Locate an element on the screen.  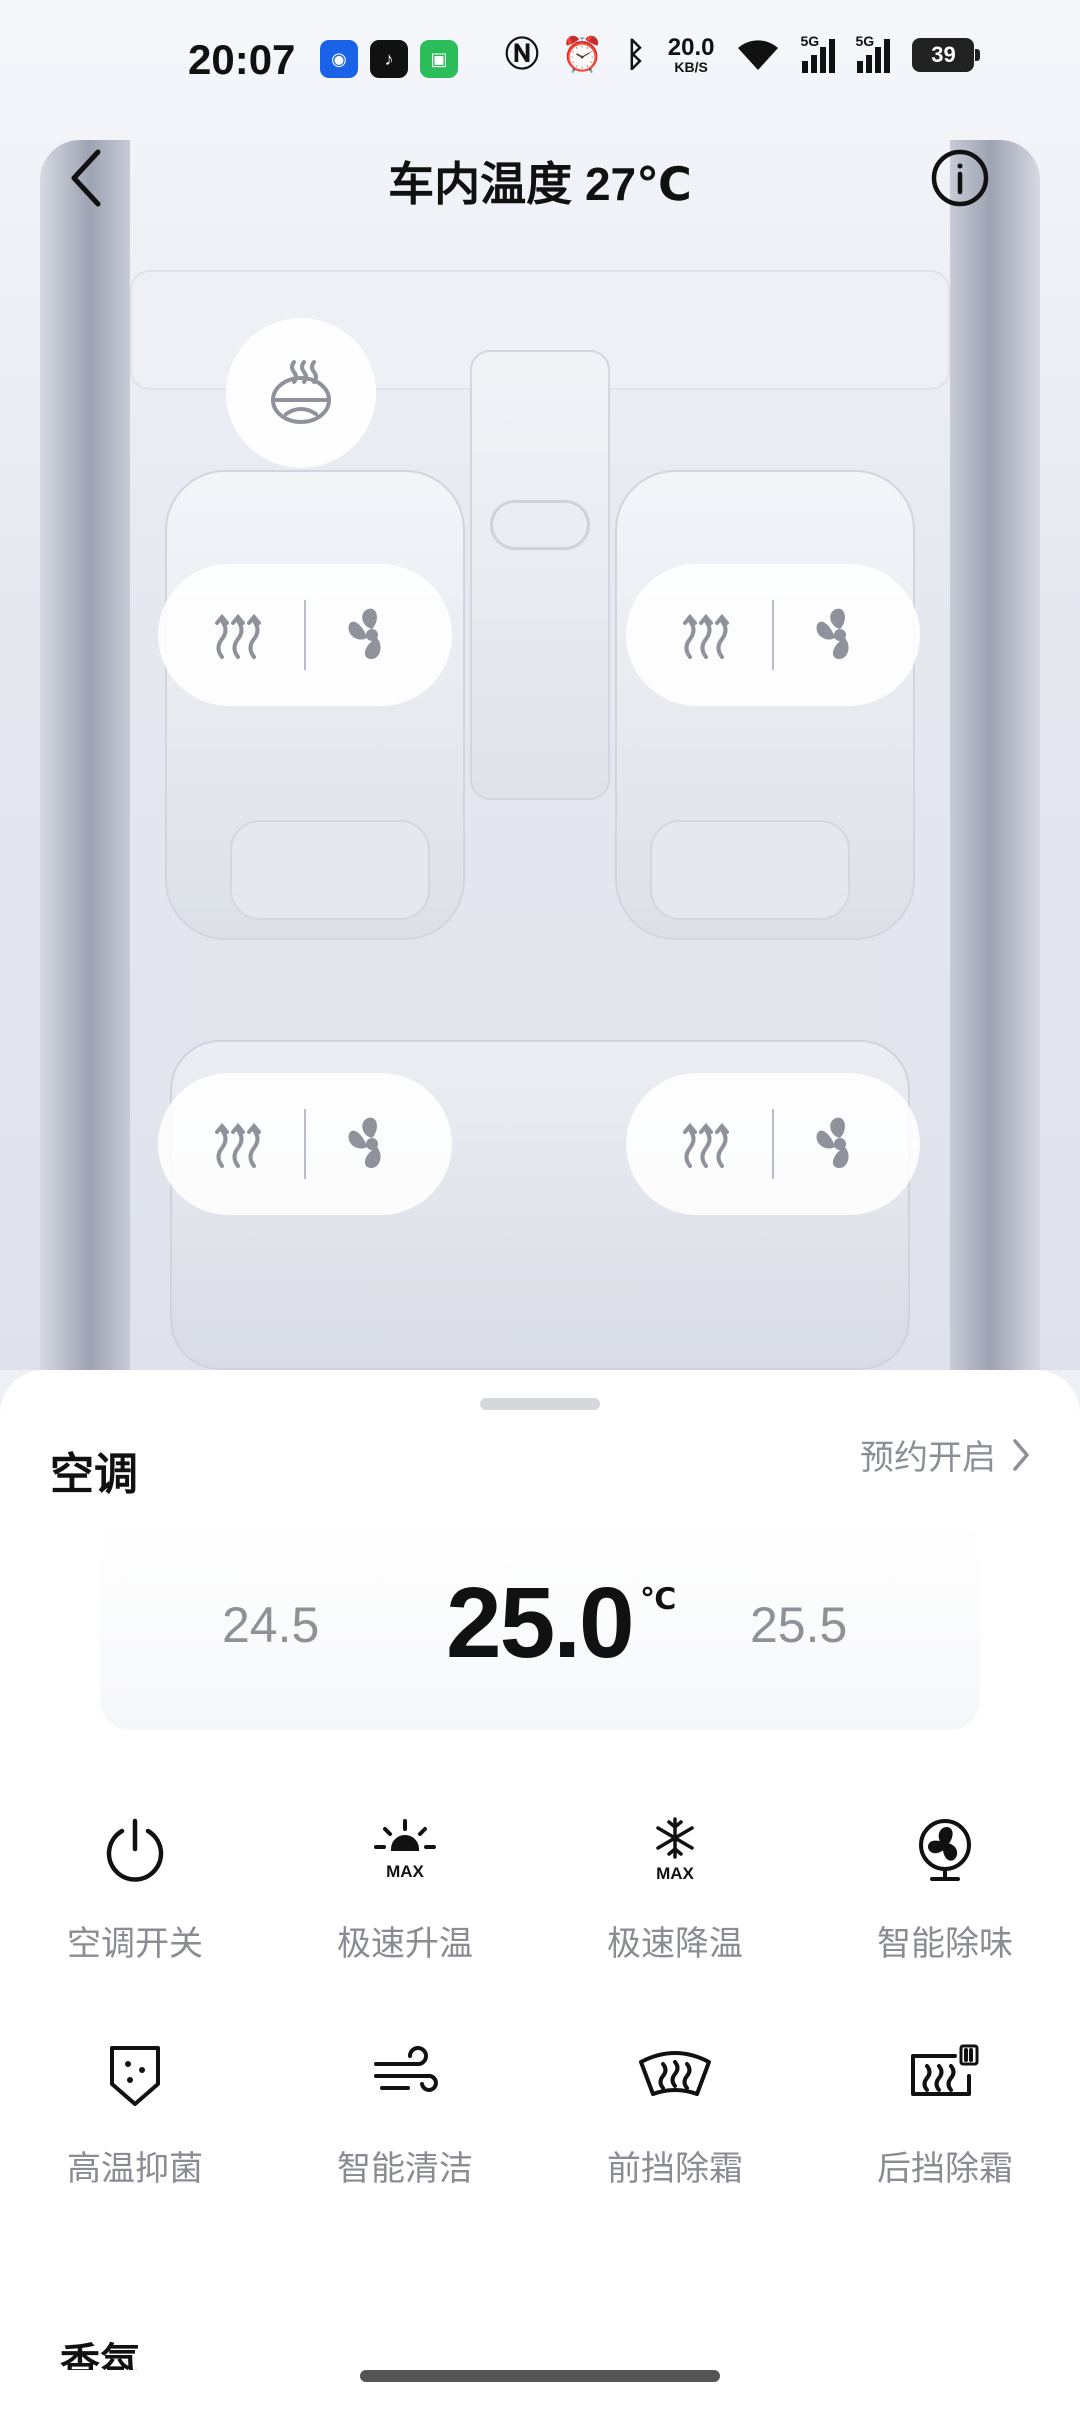
rear-left-seat-controls is located at coordinates (305, 1144).